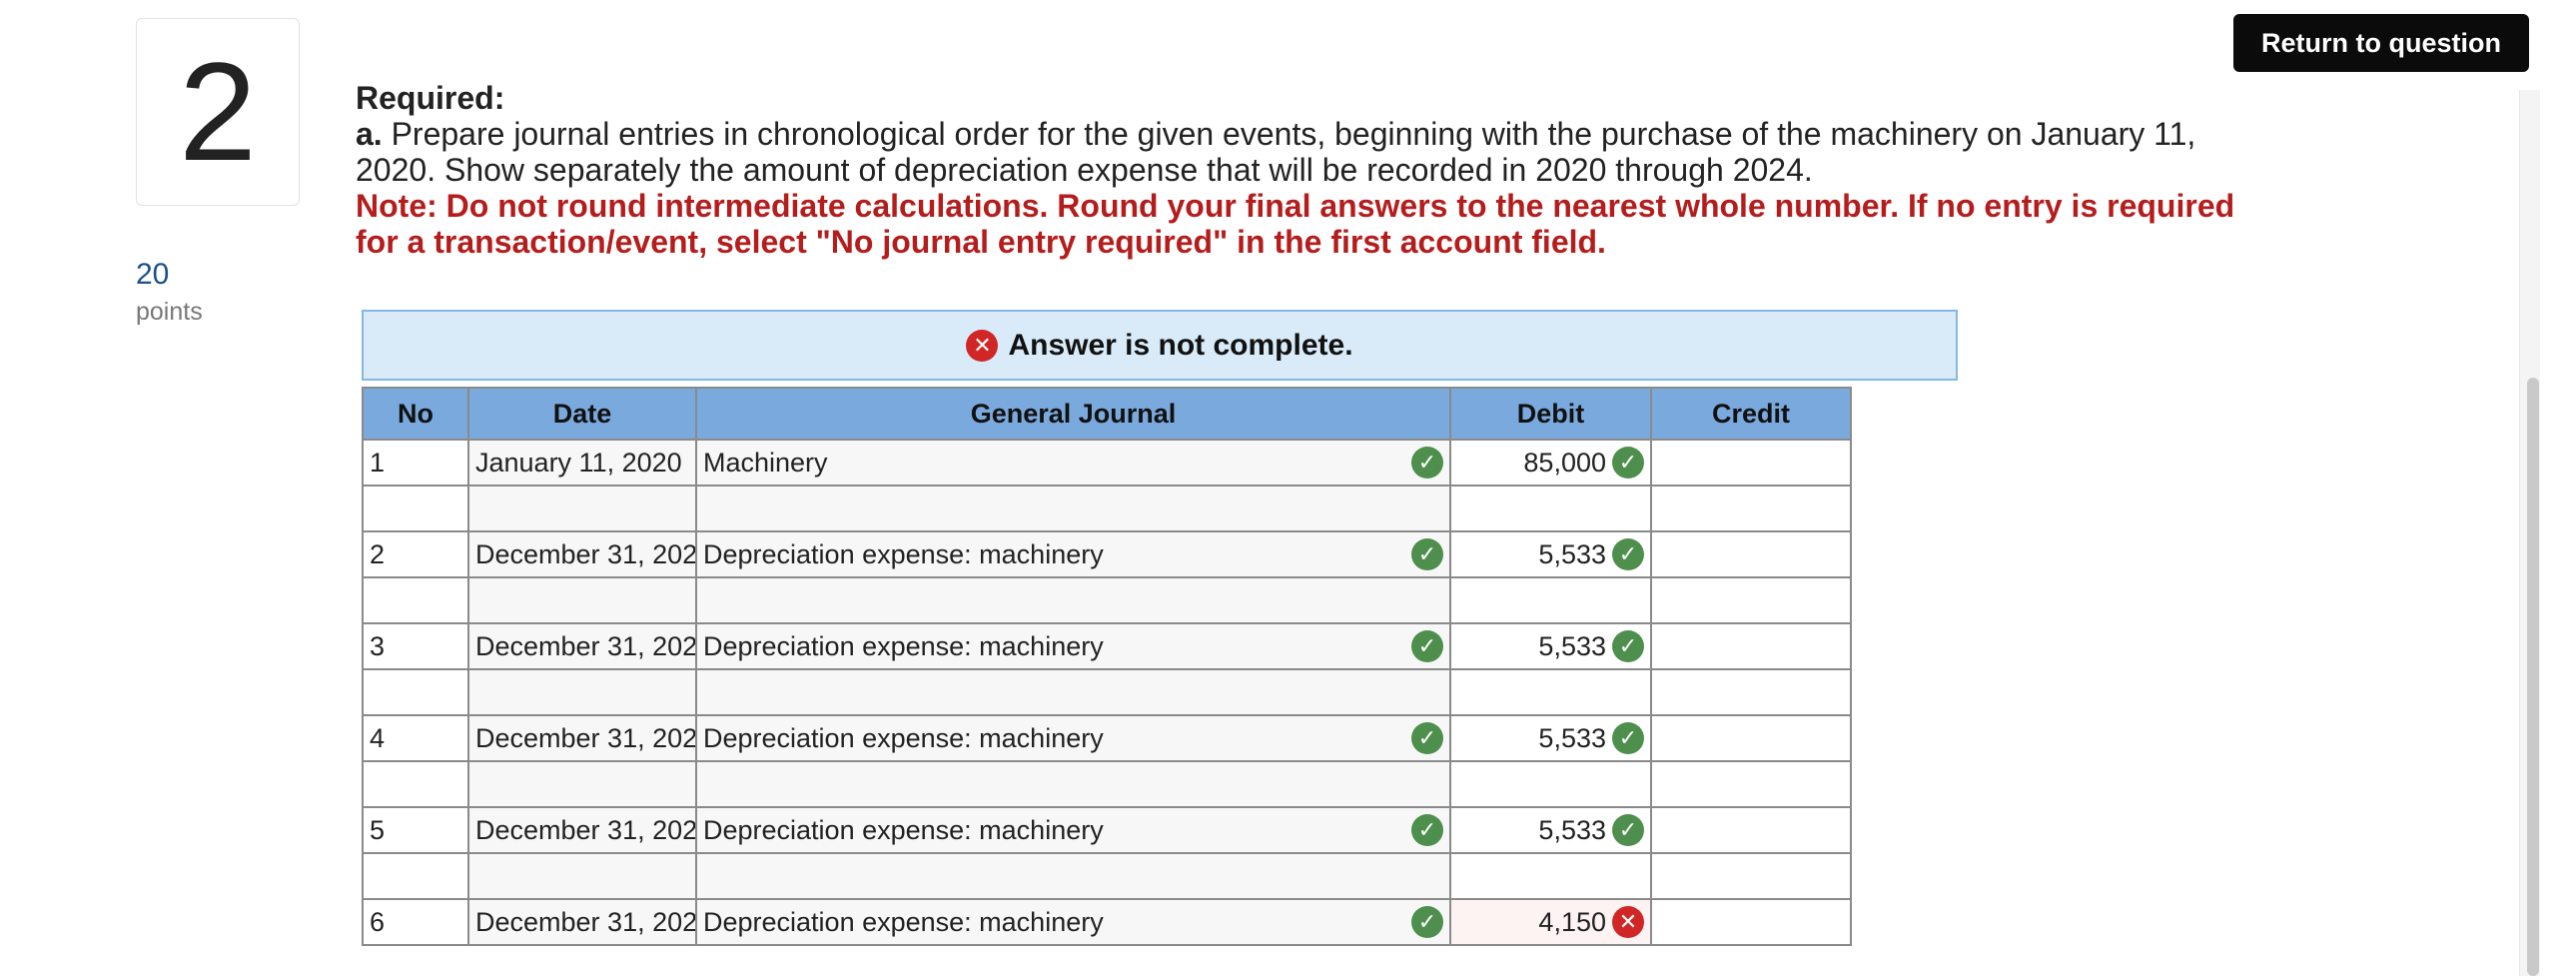 This screenshot has width=2576, height=976. I want to click on debit-cell: 4,150 ✕, so click(1551, 922).